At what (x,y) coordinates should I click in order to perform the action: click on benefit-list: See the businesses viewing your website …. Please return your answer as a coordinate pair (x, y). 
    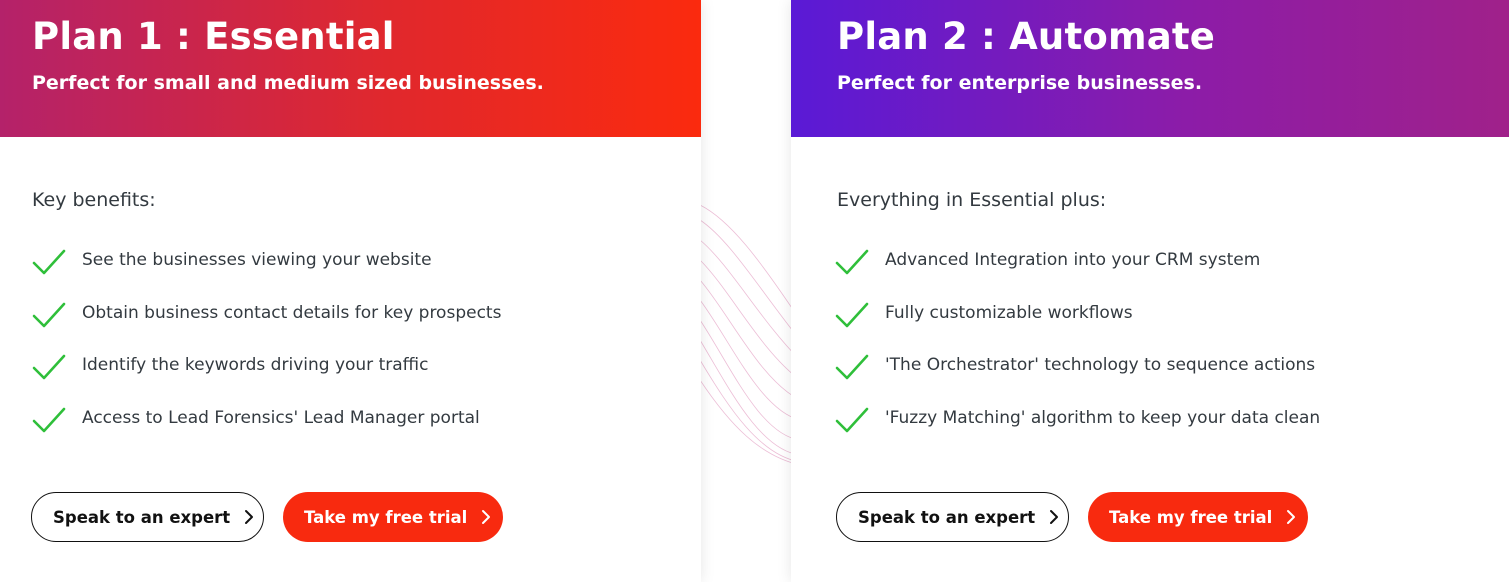
    Looking at the image, I should click on (266, 350).